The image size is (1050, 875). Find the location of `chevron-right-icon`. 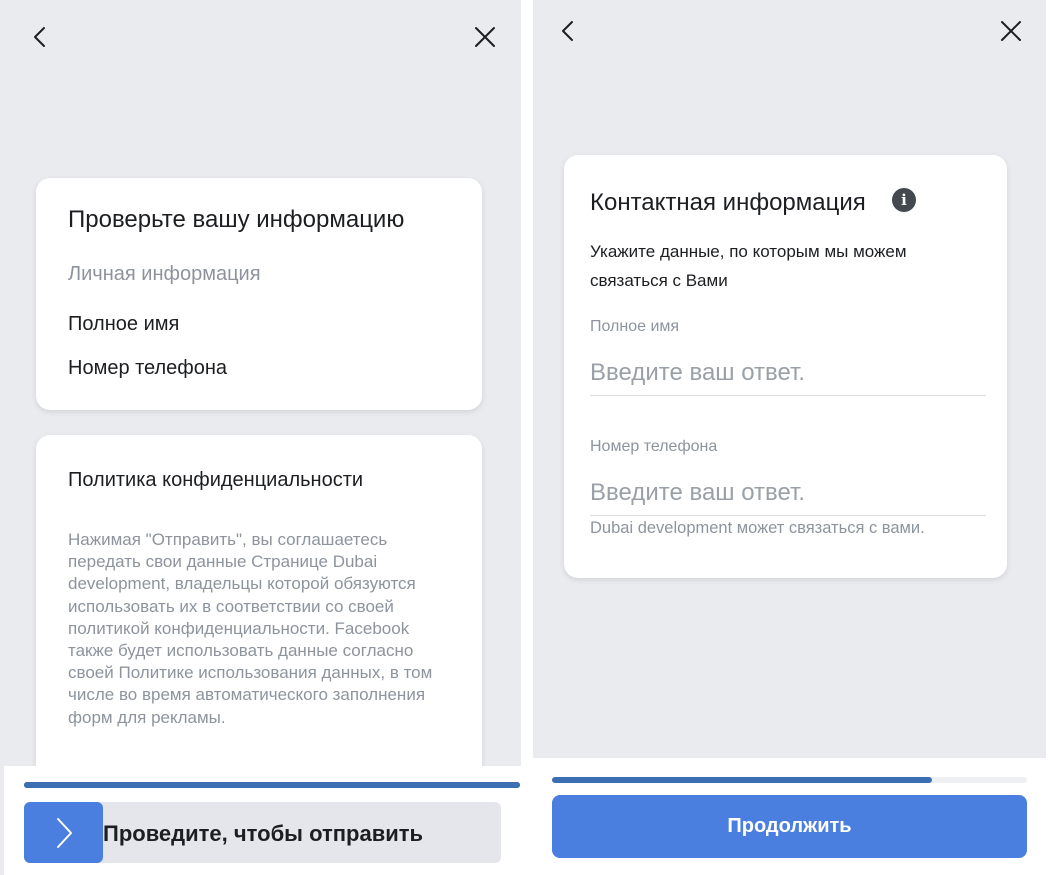

chevron-right-icon is located at coordinates (64, 833).